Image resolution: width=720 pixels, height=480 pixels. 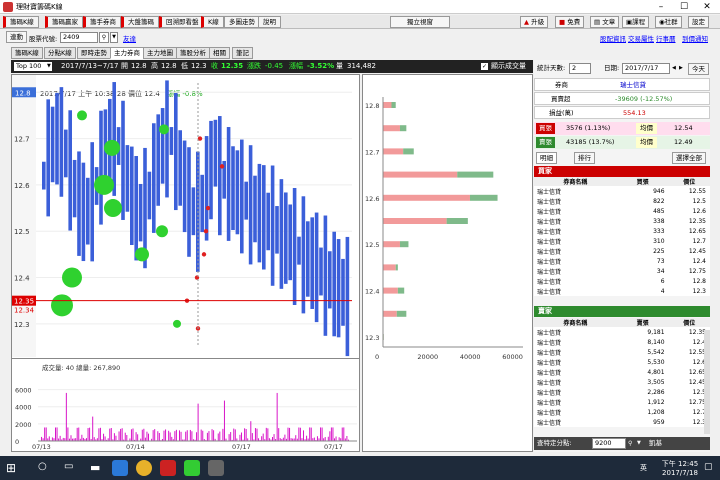 I want to click on tab-notes: 筆記, so click(x=242, y=53).